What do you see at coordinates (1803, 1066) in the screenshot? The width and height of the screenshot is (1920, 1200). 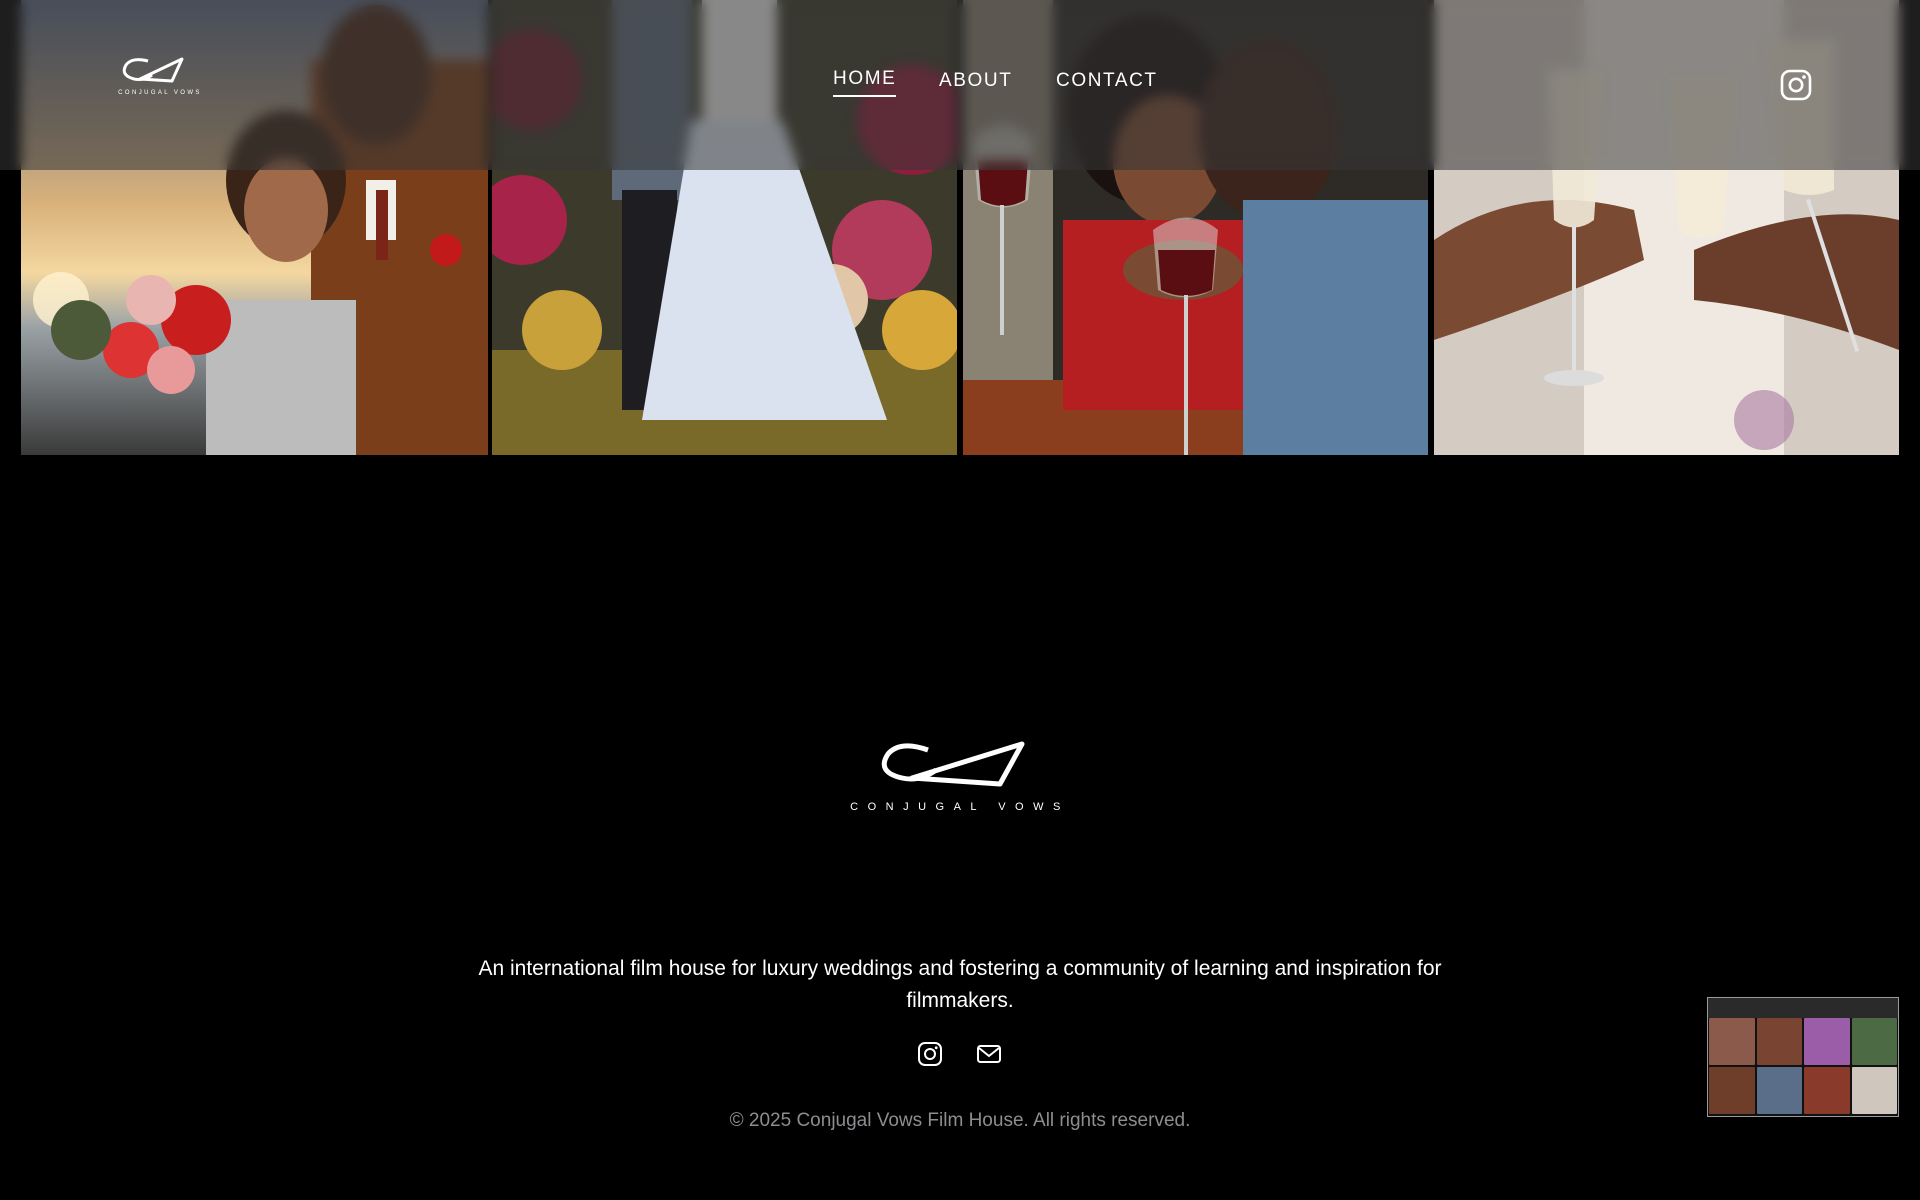 I see `thumbnail-grid` at bounding box center [1803, 1066].